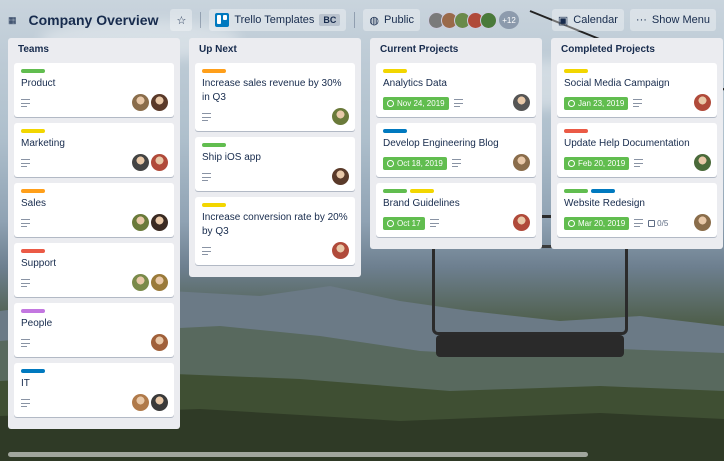  What do you see at coordinates (275, 97) in the screenshot?
I see `card: Increase sales revenue by 30% in Q3` at bounding box center [275, 97].